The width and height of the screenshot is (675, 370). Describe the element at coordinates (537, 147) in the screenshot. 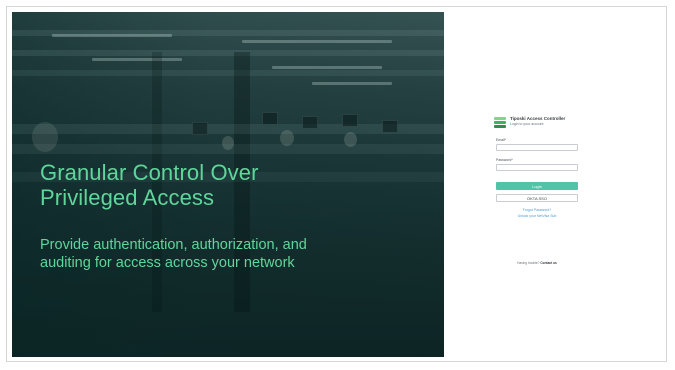

I see `email-field` at that location.